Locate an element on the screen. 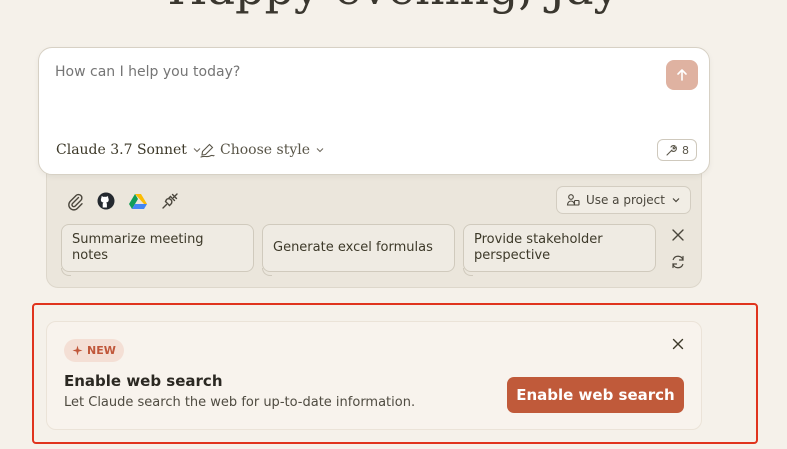  pen-style-icon is located at coordinates (207, 150).